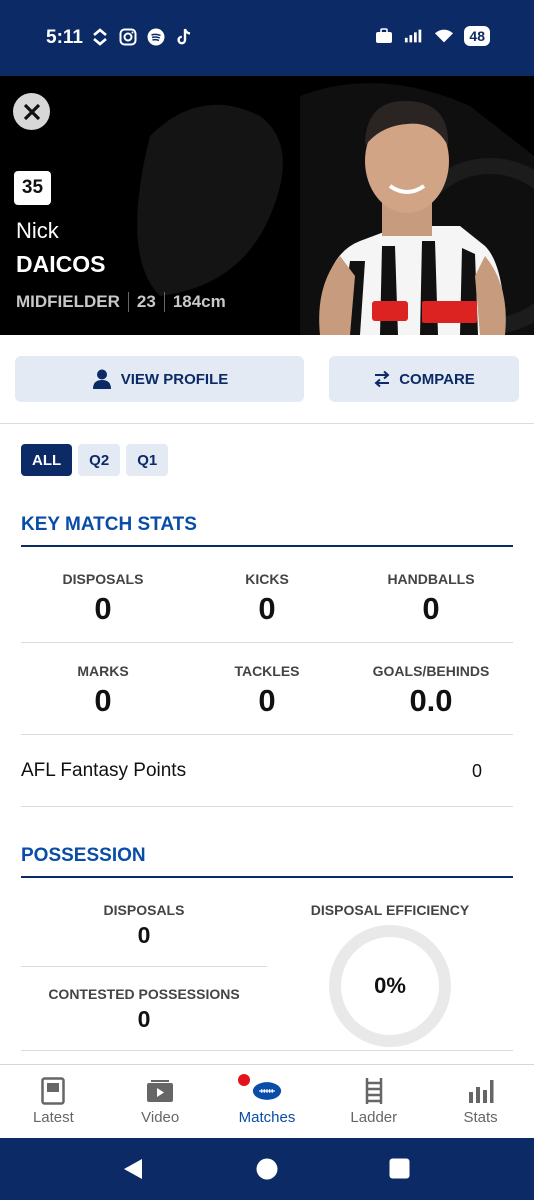 This screenshot has height=1200, width=534. Describe the element at coordinates (431, 579) in the screenshot. I see `stat-label: HANDBALLS` at that location.